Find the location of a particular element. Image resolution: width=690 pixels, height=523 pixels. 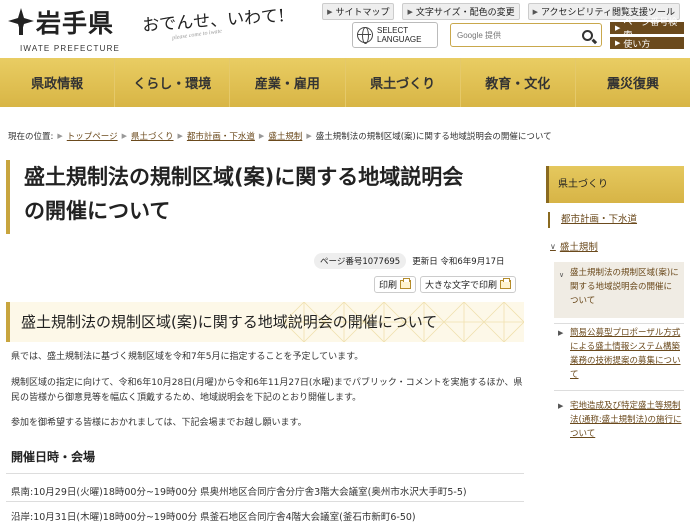

search-button is located at coordinates (587, 35).